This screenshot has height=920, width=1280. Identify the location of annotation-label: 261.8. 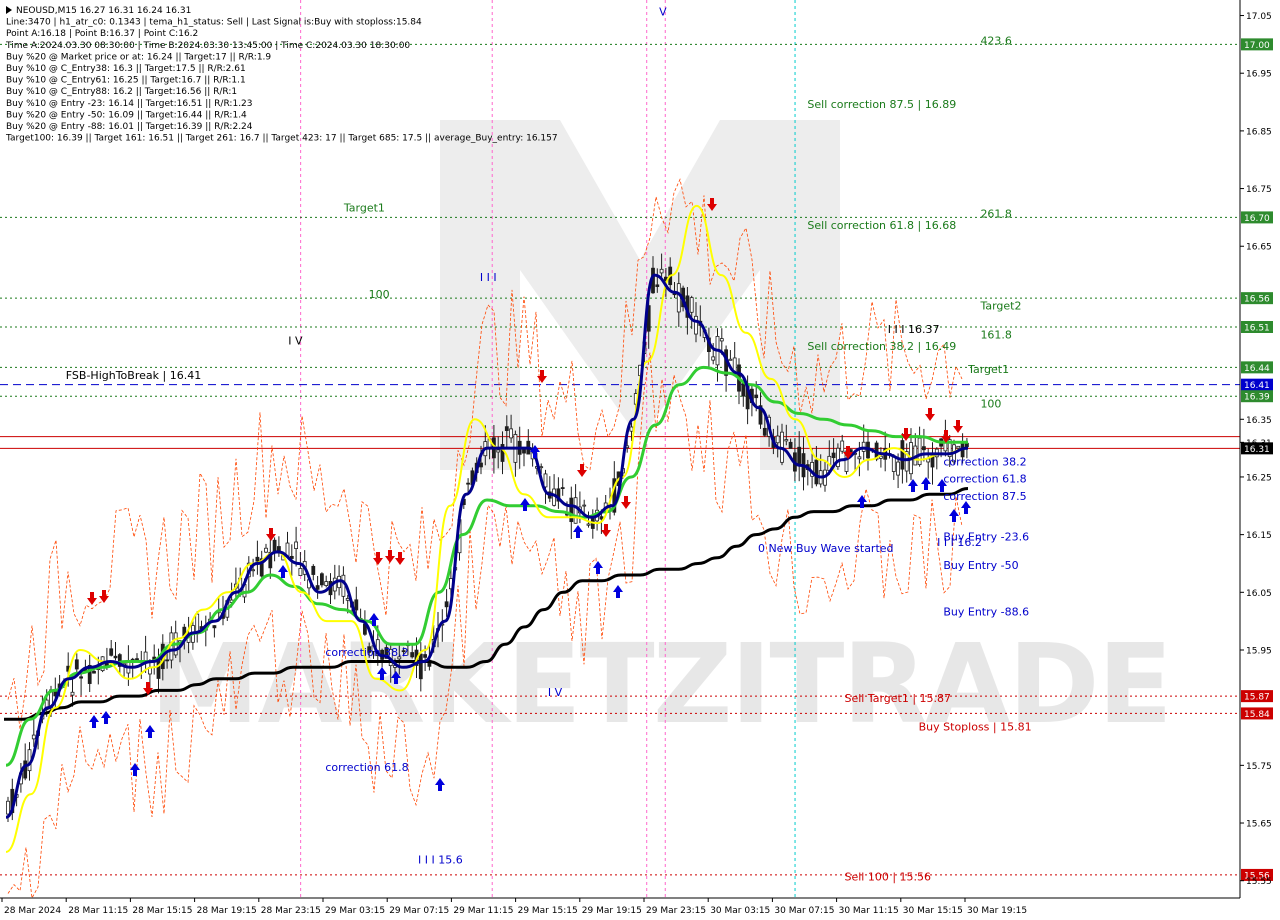
(996, 213).